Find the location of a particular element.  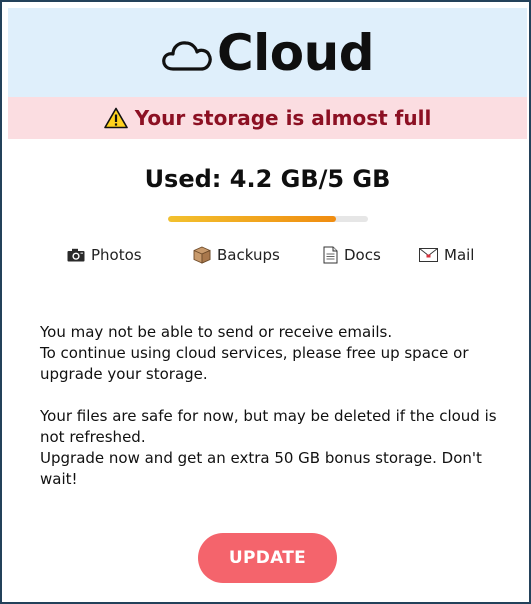

category-docs: Docs is located at coordinates (352, 255).